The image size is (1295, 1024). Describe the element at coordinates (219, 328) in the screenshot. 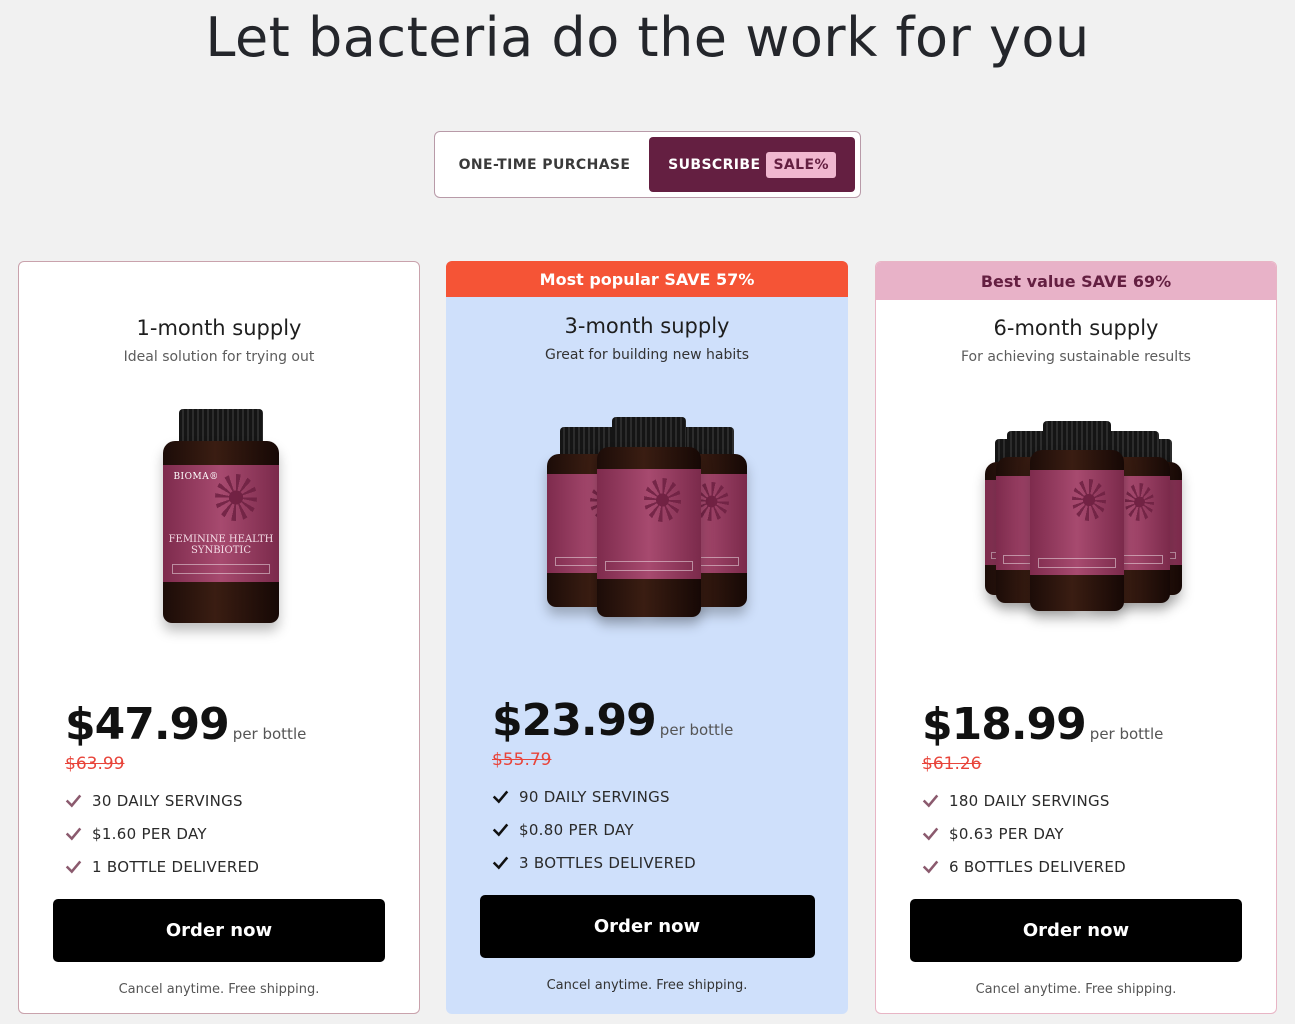

I see `plan-title: 1-month supply` at that location.